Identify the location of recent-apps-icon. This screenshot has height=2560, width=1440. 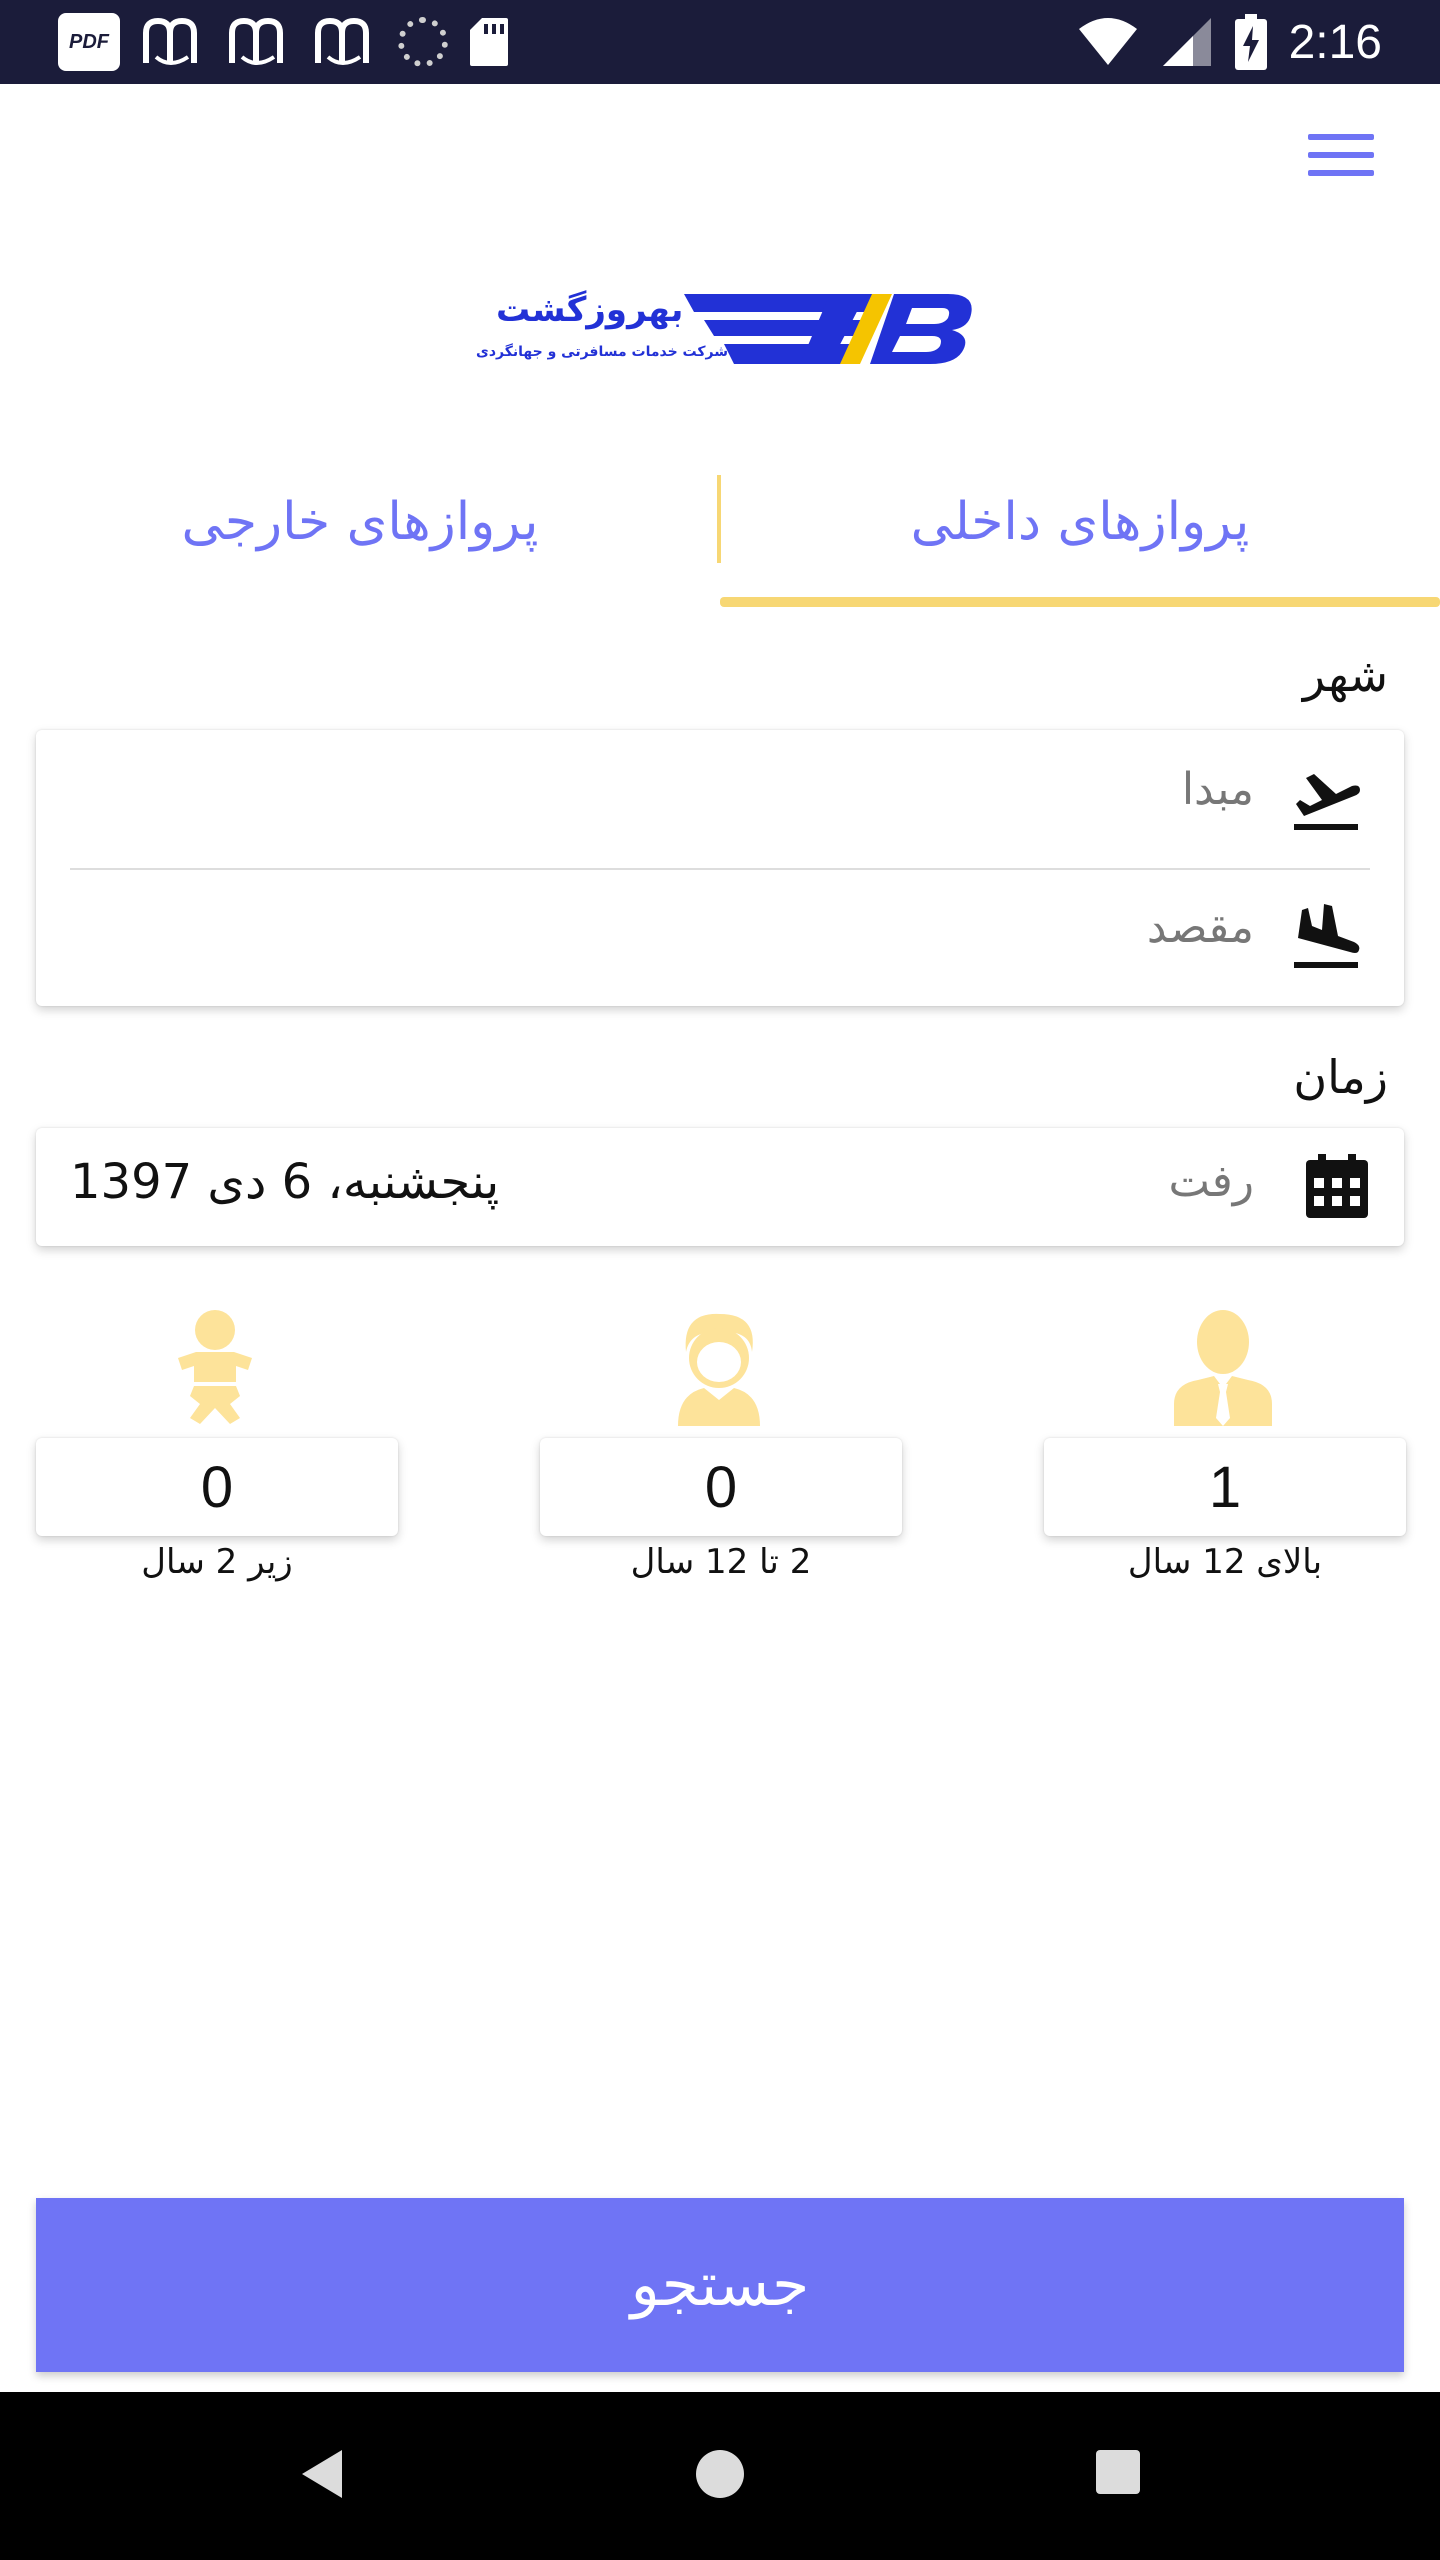
(1118, 2472).